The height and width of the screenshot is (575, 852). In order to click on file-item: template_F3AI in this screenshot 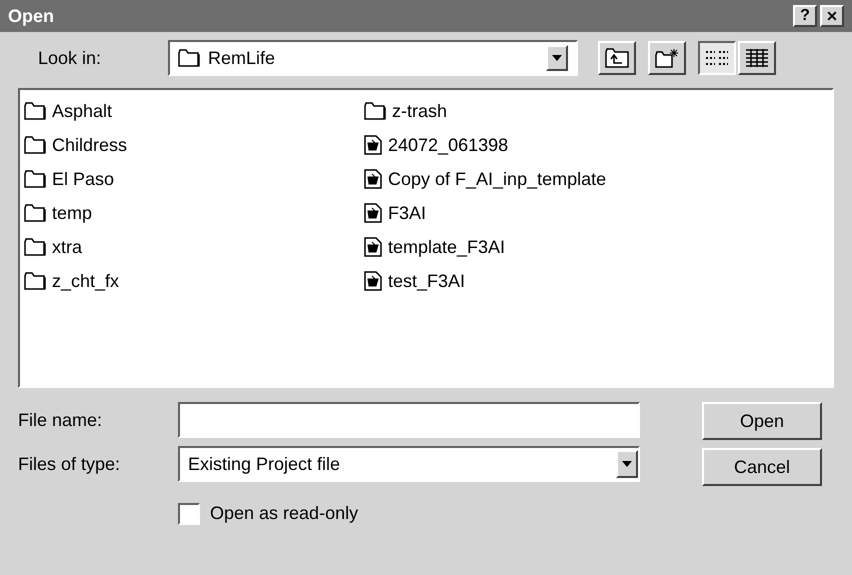, I will do `click(534, 247)`.